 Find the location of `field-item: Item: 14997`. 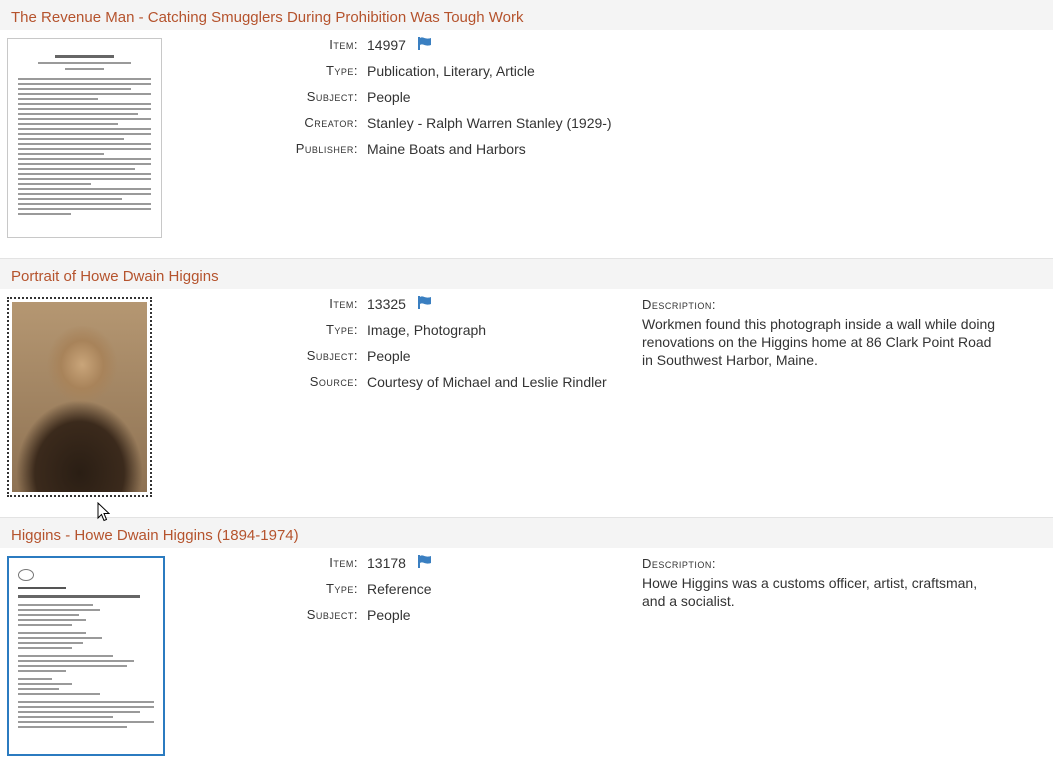

field-item: Item: 14997 is located at coordinates (431, 45).